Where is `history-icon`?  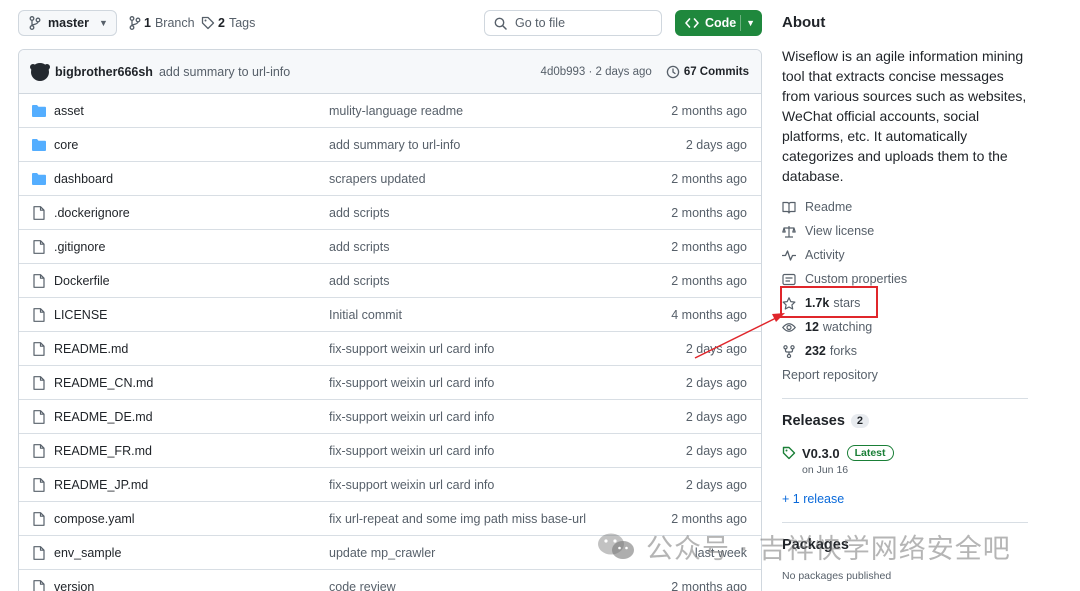 history-icon is located at coordinates (673, 72).